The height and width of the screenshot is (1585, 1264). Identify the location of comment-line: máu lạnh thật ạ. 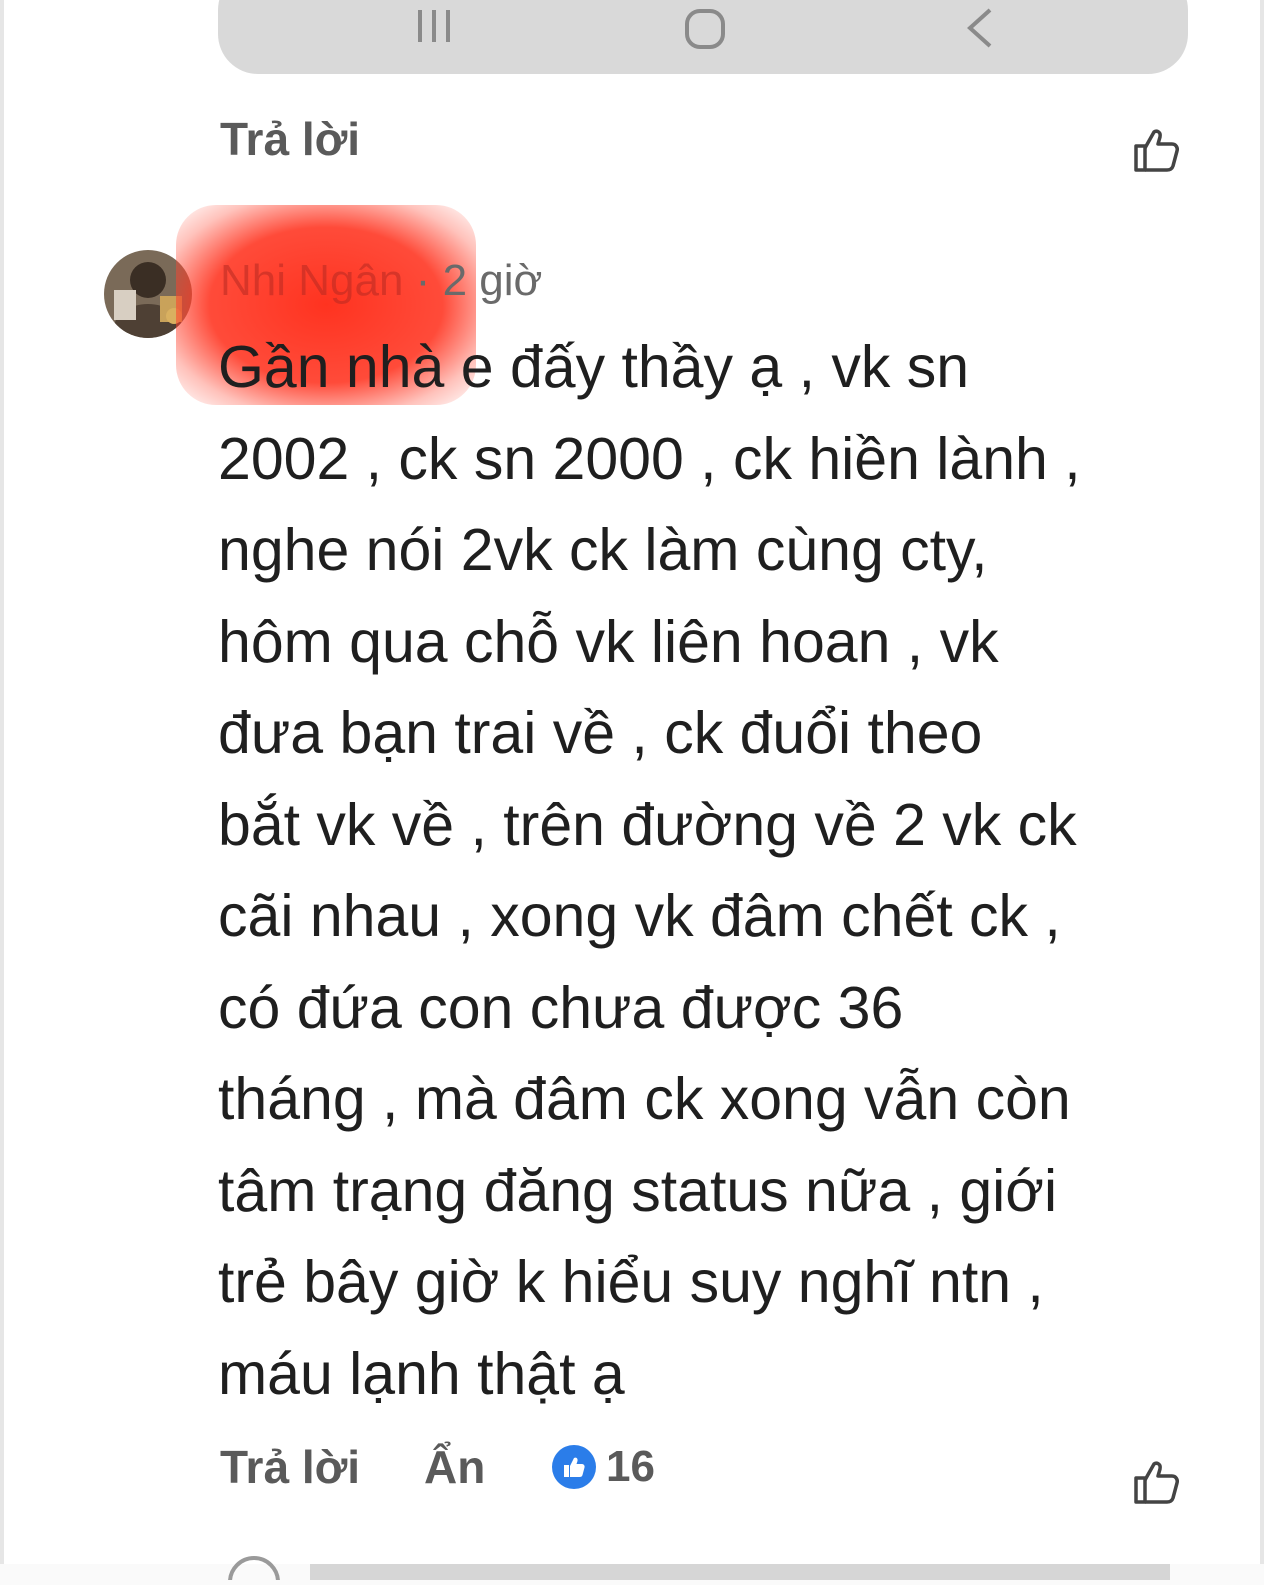
(421, 1373).